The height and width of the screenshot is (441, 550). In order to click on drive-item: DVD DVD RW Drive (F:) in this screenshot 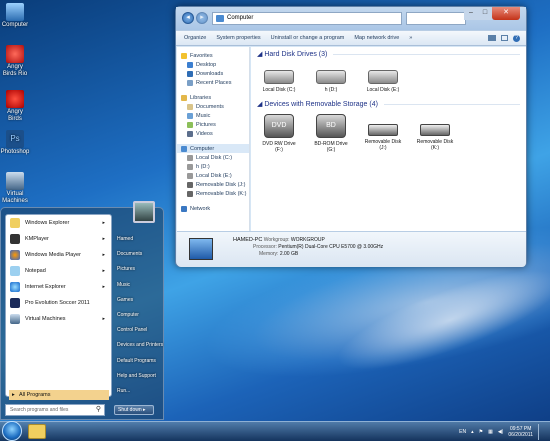, I will do `click(279, 133)`.